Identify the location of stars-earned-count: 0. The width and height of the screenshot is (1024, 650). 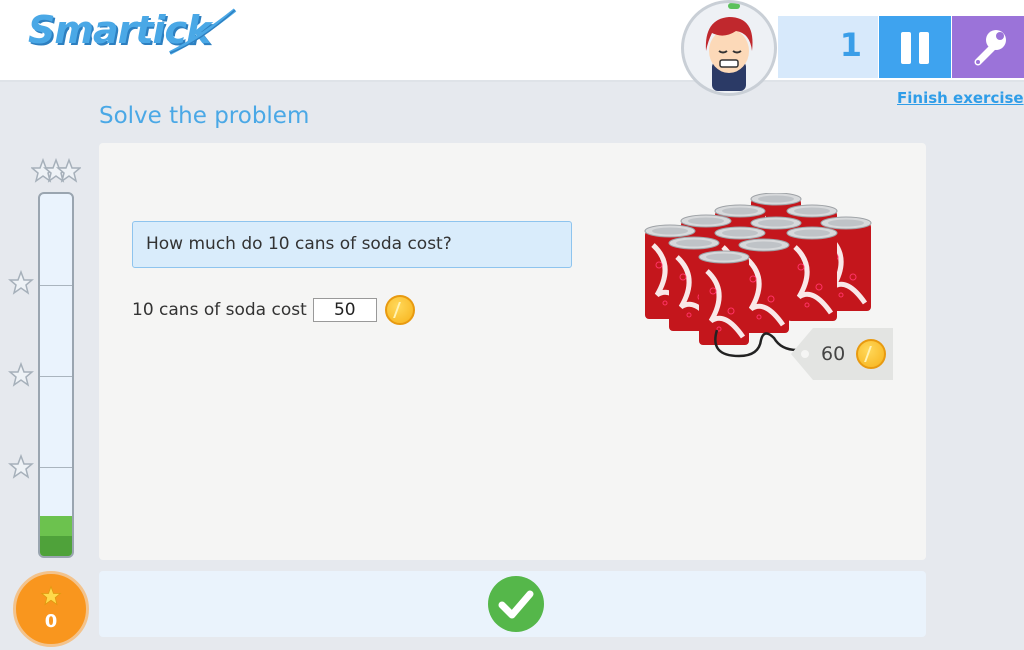
(51, 621).